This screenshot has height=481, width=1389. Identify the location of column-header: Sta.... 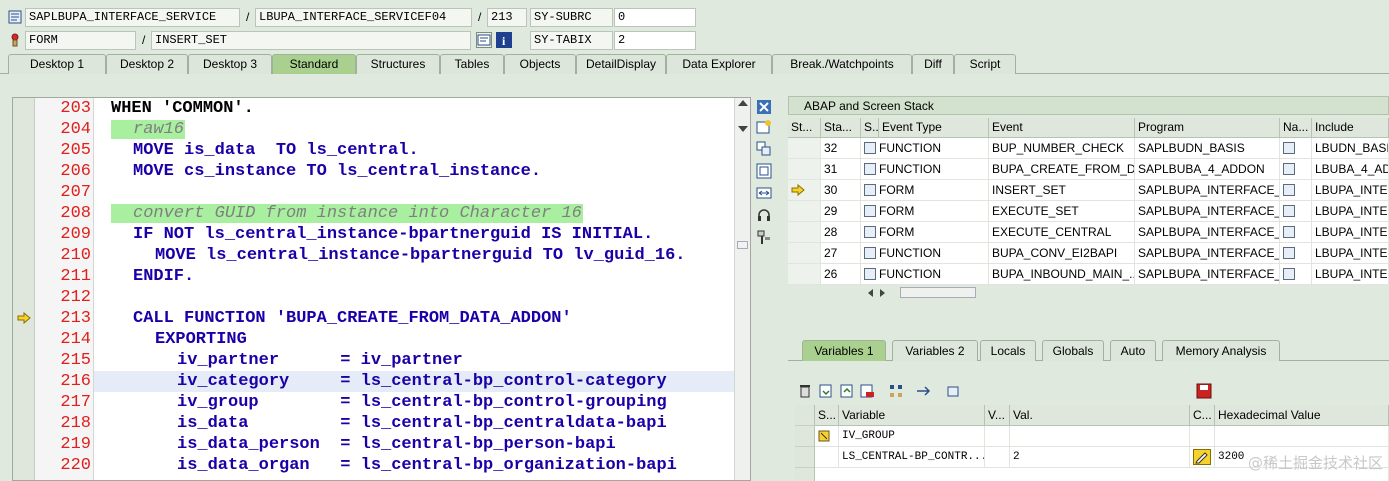
(841, 128).